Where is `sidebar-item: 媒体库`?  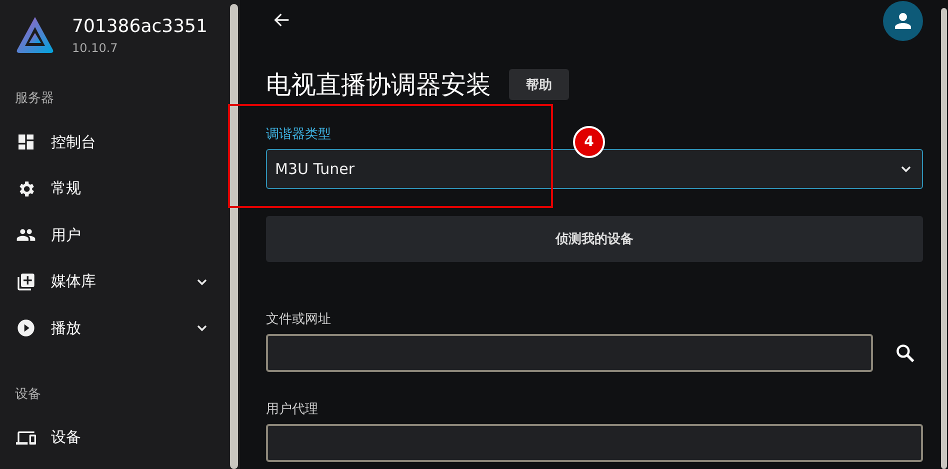
sidebar-item: 媒体库 is located at coordinates (114, 281).